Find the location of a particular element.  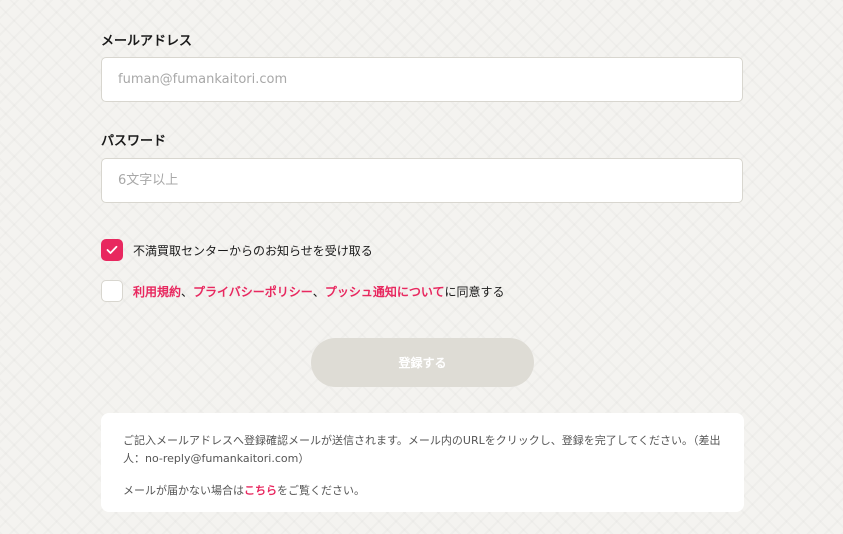

checkmark-icon is located at coordinates (112, 249).